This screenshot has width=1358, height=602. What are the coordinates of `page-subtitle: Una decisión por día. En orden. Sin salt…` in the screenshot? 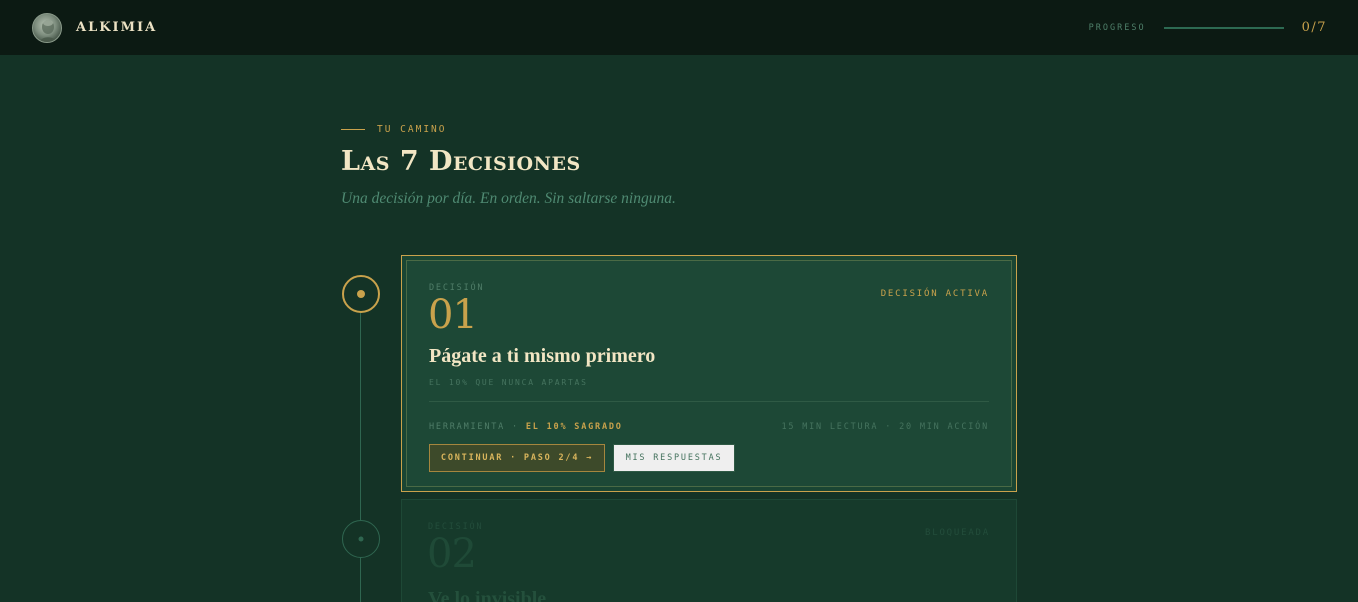 It's located at (508, 198).